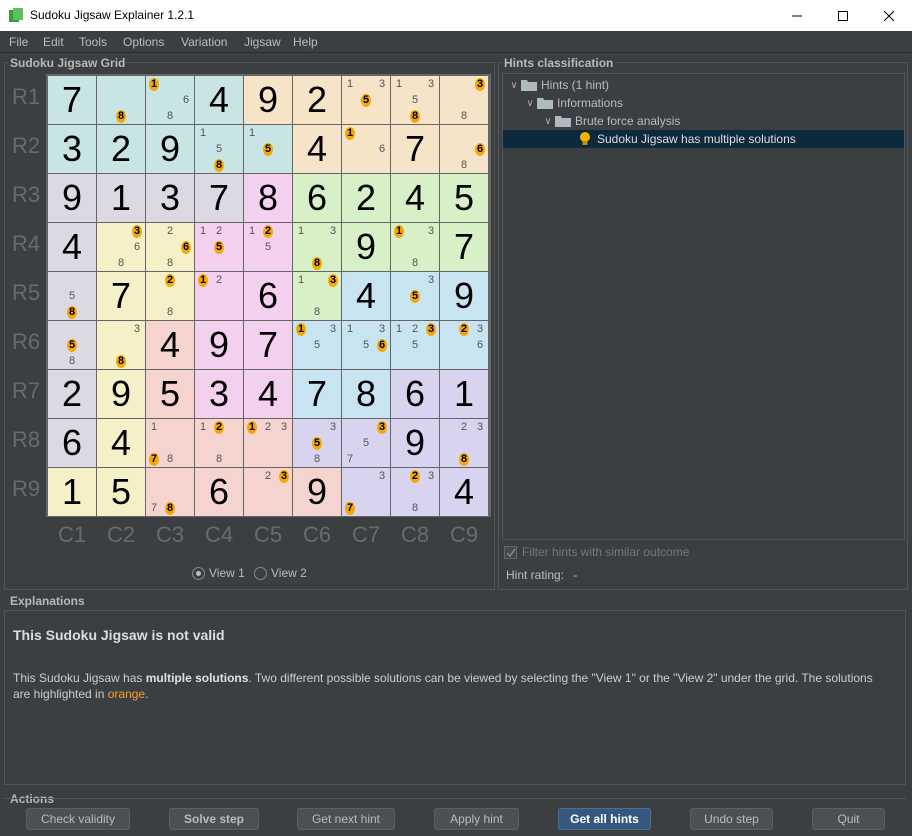 The image size is (912, 836). Describe the element at coordinates (219, 296) in the screenshot. I see `grid-cell: 12` at that location.